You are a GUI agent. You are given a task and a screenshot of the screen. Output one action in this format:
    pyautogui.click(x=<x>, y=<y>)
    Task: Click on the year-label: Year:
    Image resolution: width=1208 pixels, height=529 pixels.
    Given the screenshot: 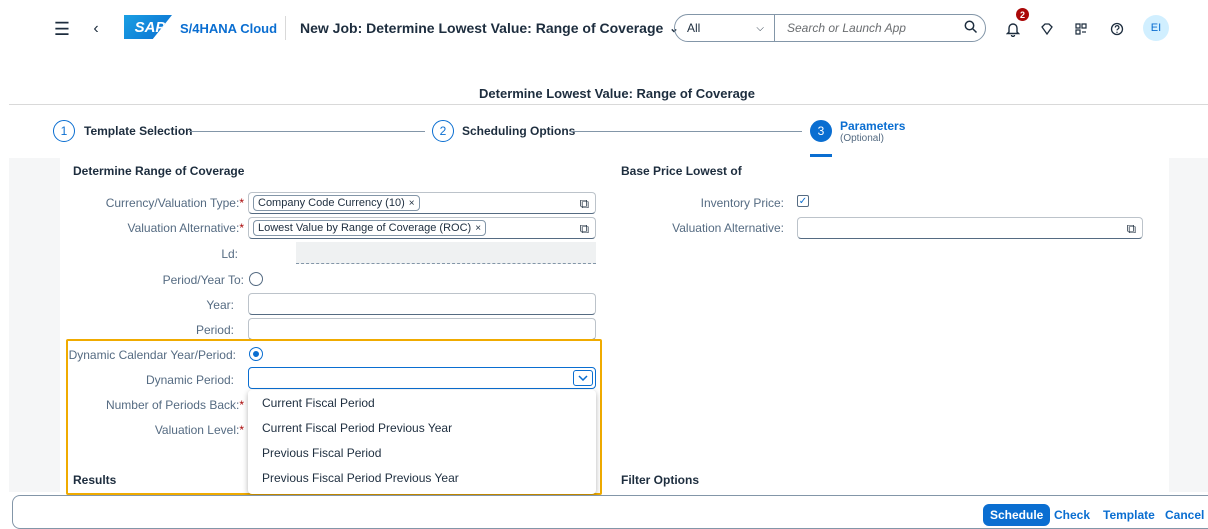 What is the action you would take?
    pyautogui.click(x=220, y=305)
    